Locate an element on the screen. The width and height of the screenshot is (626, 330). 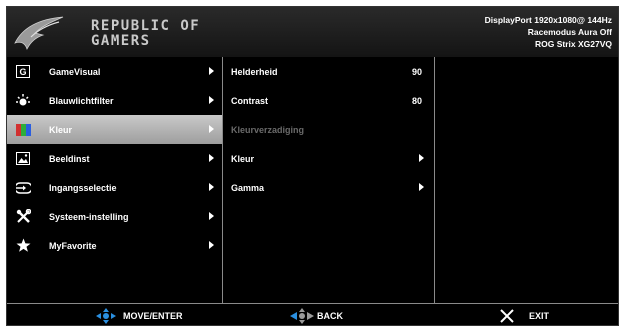
status-input-resolution: DisplayPort 1920x1080@ 144Hz is located at coordinates (548, 20).